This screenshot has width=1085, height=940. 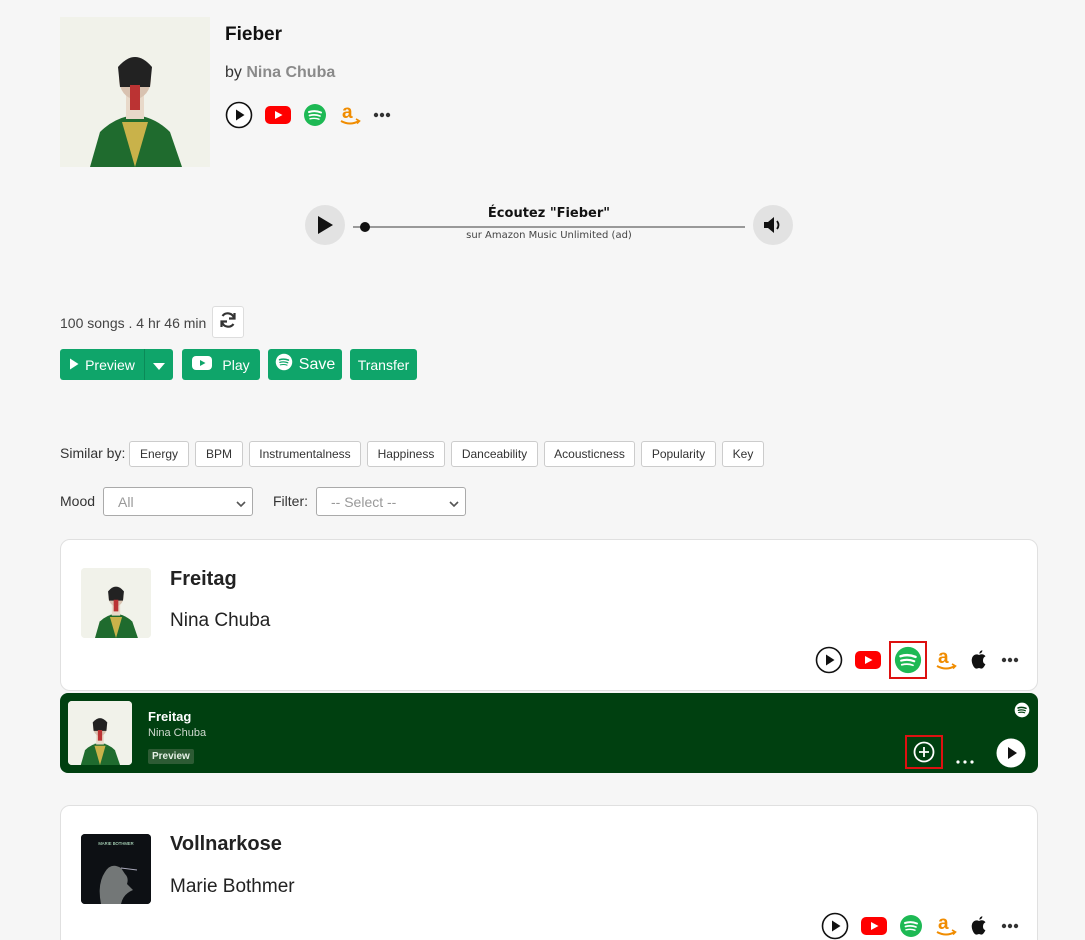 I want to click on add-to-library-icon, so click(x=924, y=752).